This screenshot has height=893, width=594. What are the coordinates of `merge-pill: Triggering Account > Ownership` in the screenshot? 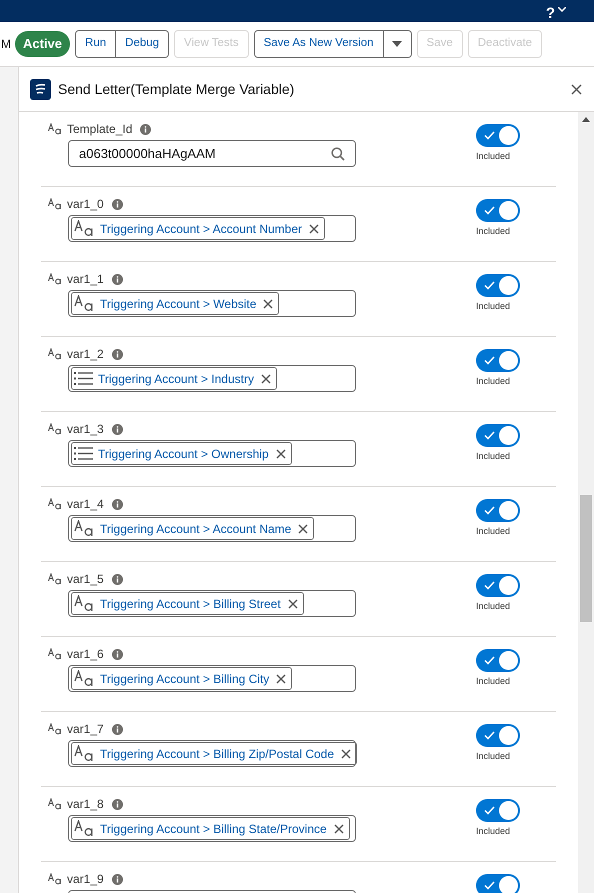 It's located at (181, 453).